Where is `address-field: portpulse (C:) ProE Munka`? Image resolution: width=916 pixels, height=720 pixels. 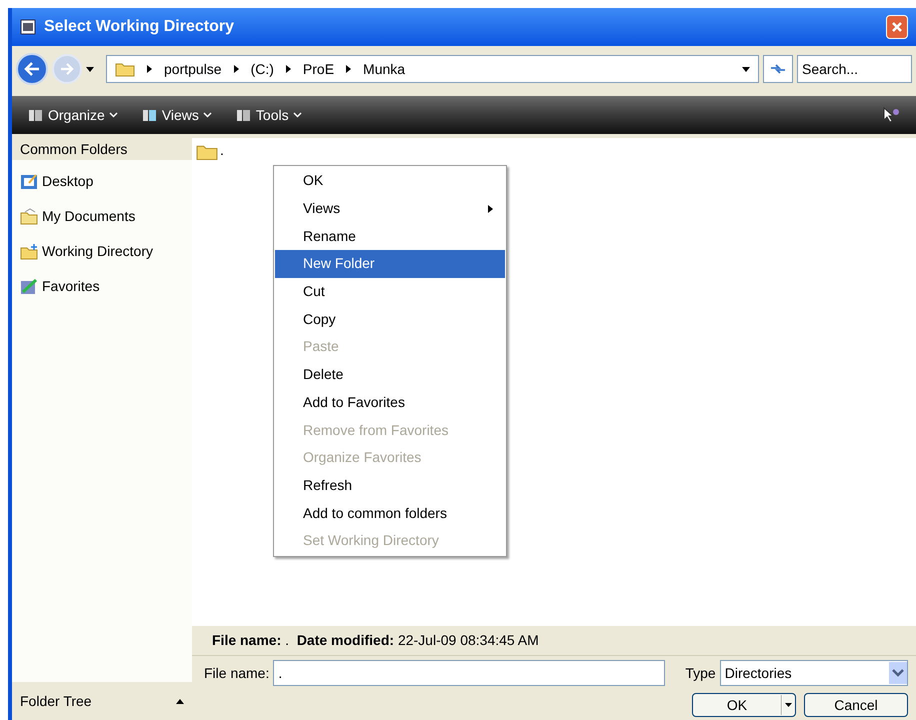 address-field: portpulse (C:) ProE Munka is located at coordinates (432, 69).